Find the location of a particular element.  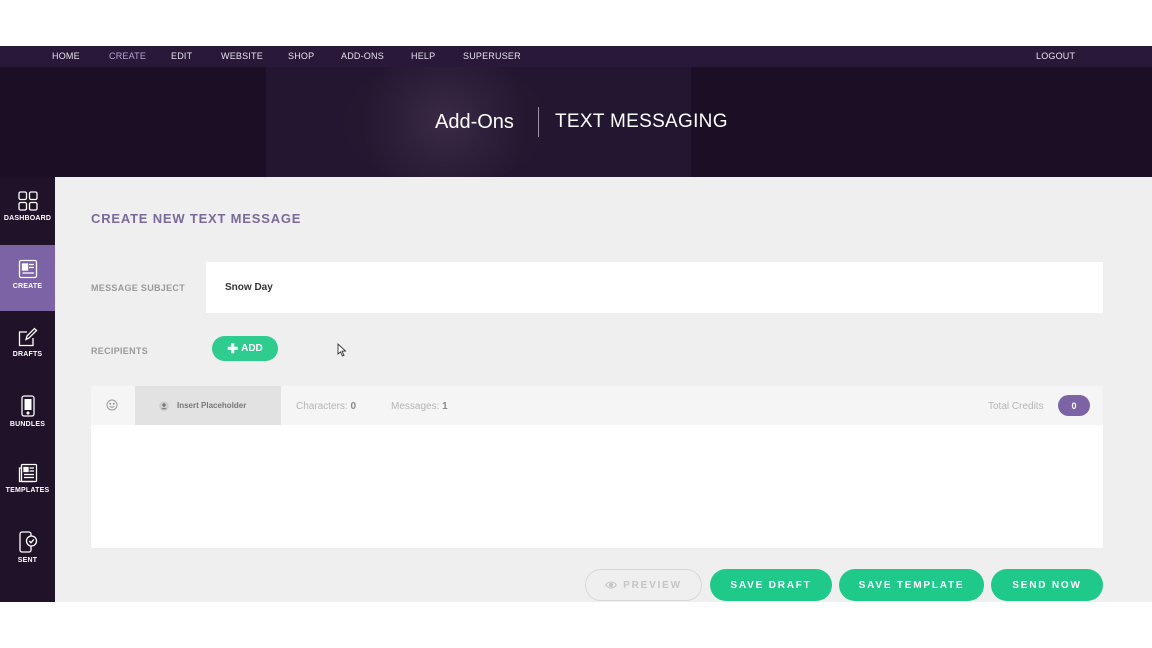

nav-add-ons: ADD-ONS is located at coordinates (362, 56).